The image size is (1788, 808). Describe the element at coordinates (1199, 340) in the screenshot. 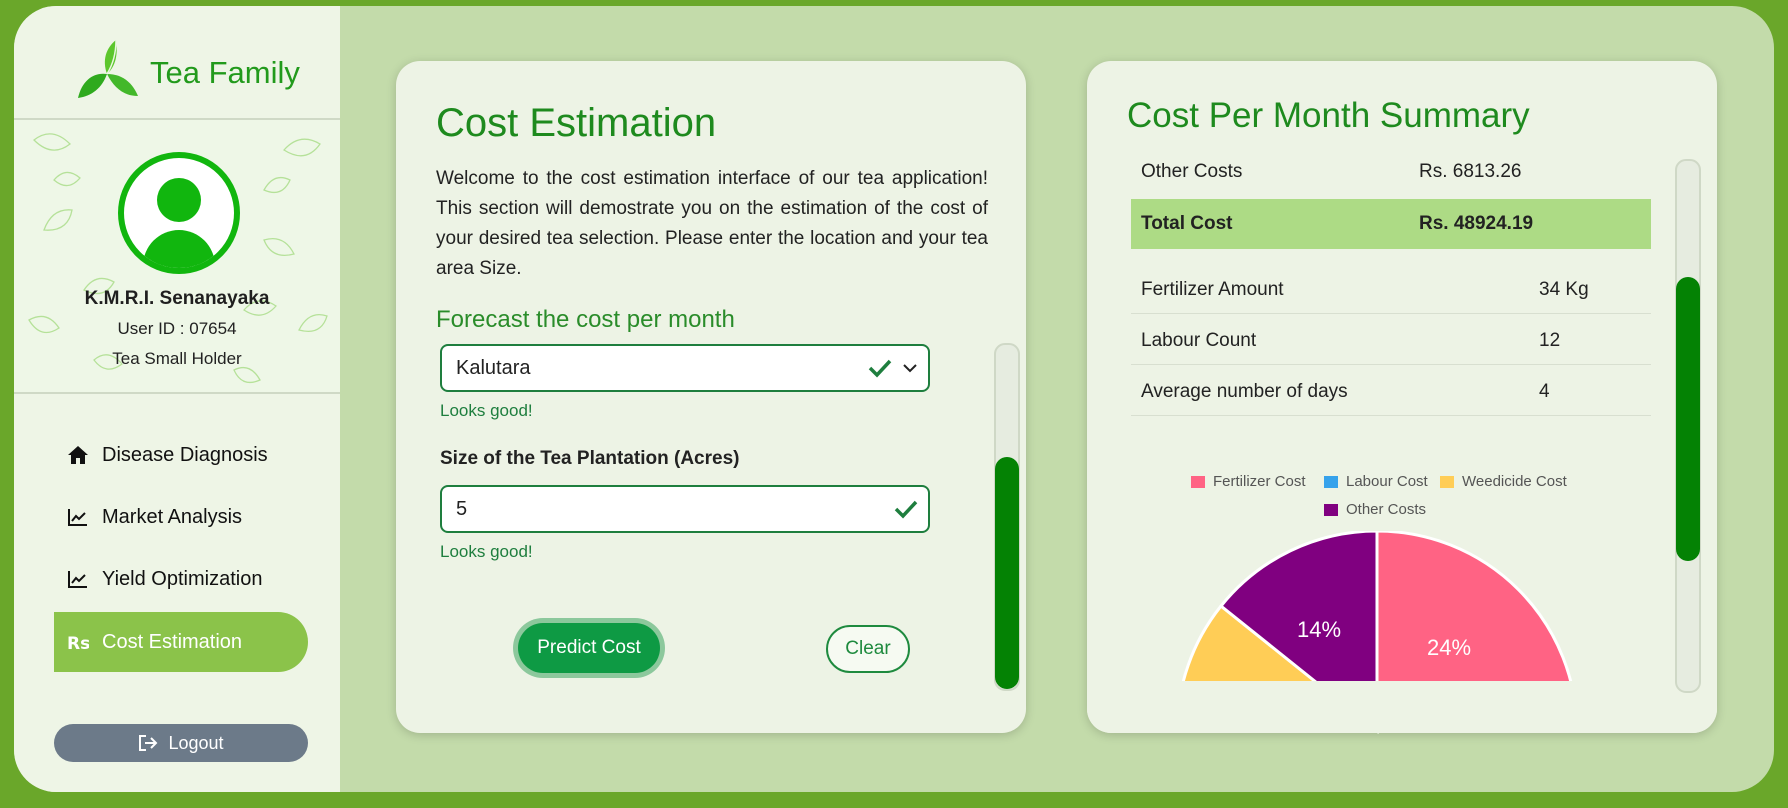

I see `row-label: Labour Count` at that location.